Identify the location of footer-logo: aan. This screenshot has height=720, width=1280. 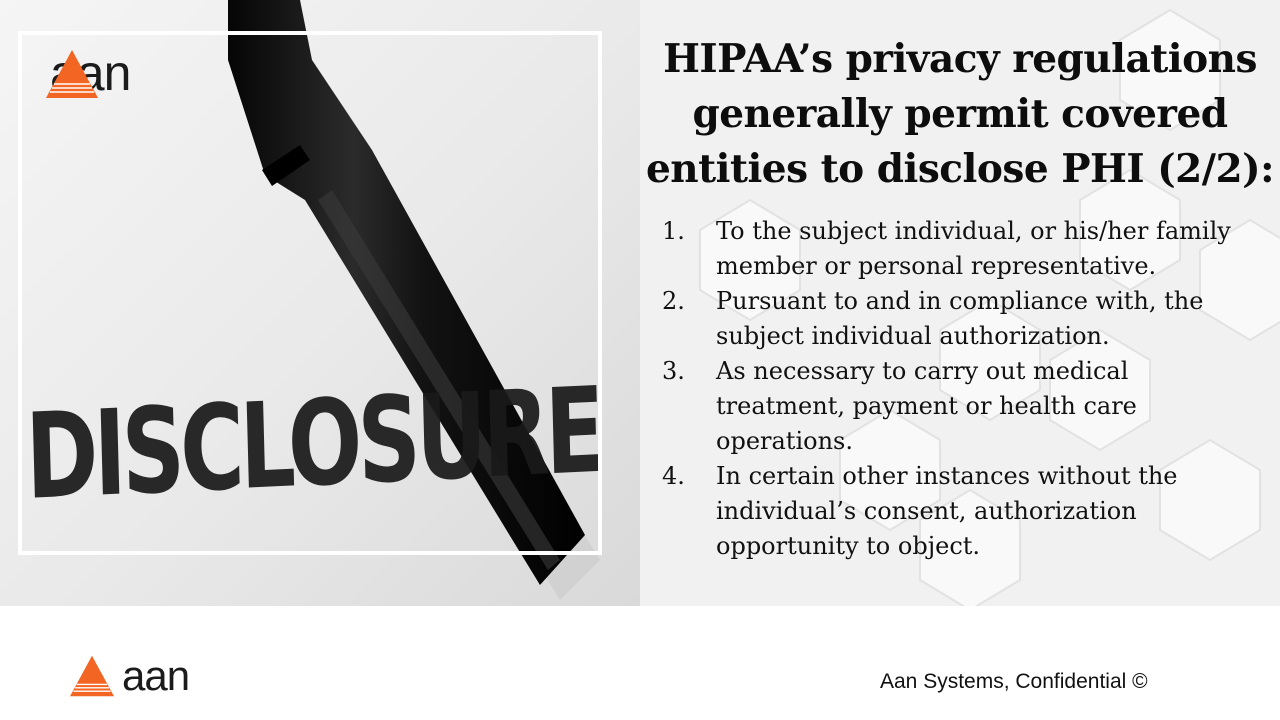
(129, 675).